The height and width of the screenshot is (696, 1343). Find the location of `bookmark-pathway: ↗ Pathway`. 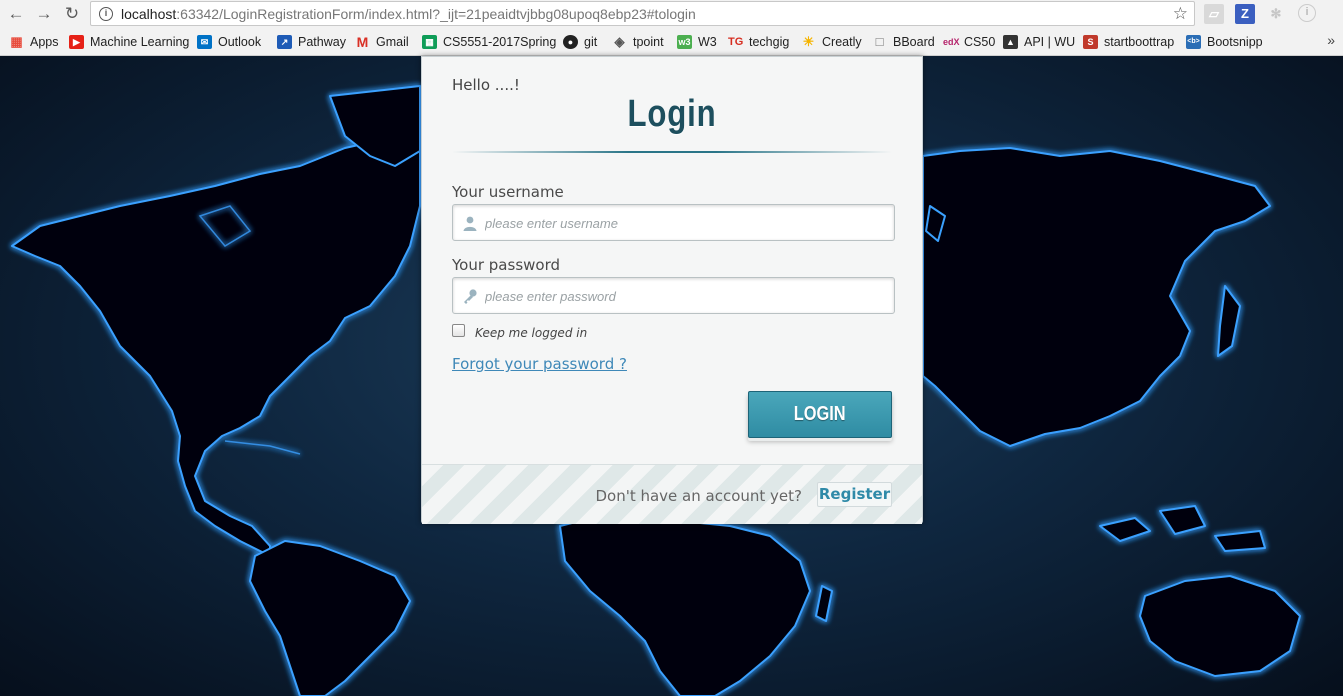

bookmark-pathway: ↗ Pathway is located at coordinates (311, 42).